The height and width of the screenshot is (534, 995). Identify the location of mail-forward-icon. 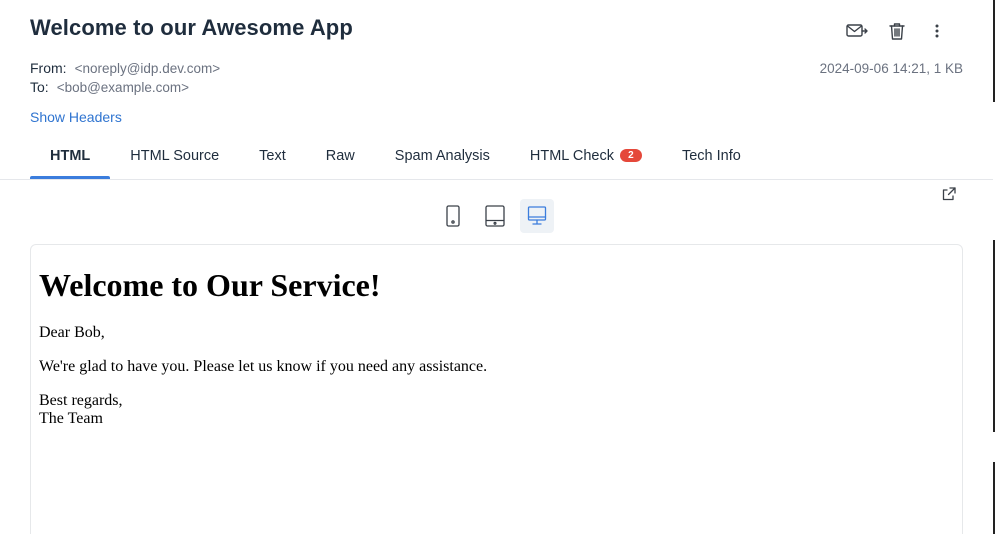
(857, 30).